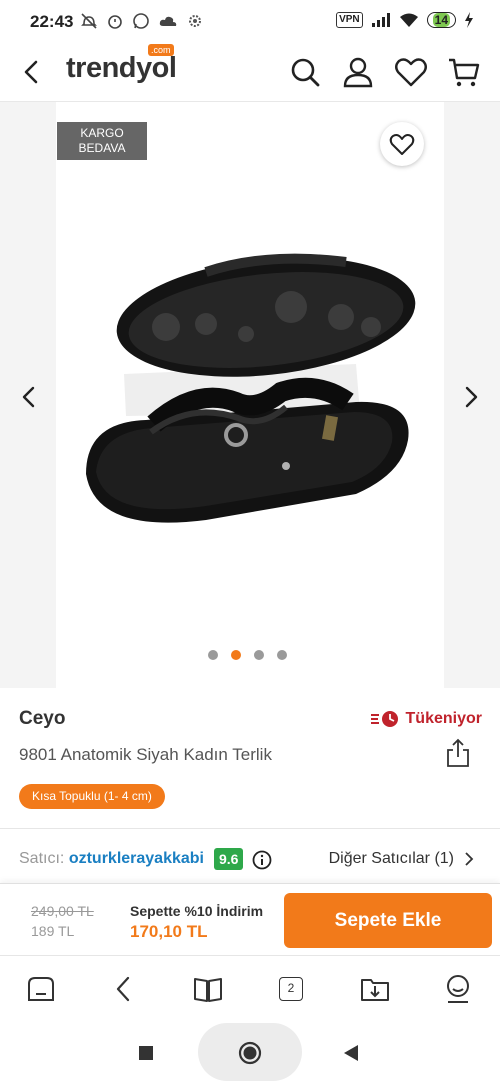  I want to click on downloads-icon, so click(375, 989).